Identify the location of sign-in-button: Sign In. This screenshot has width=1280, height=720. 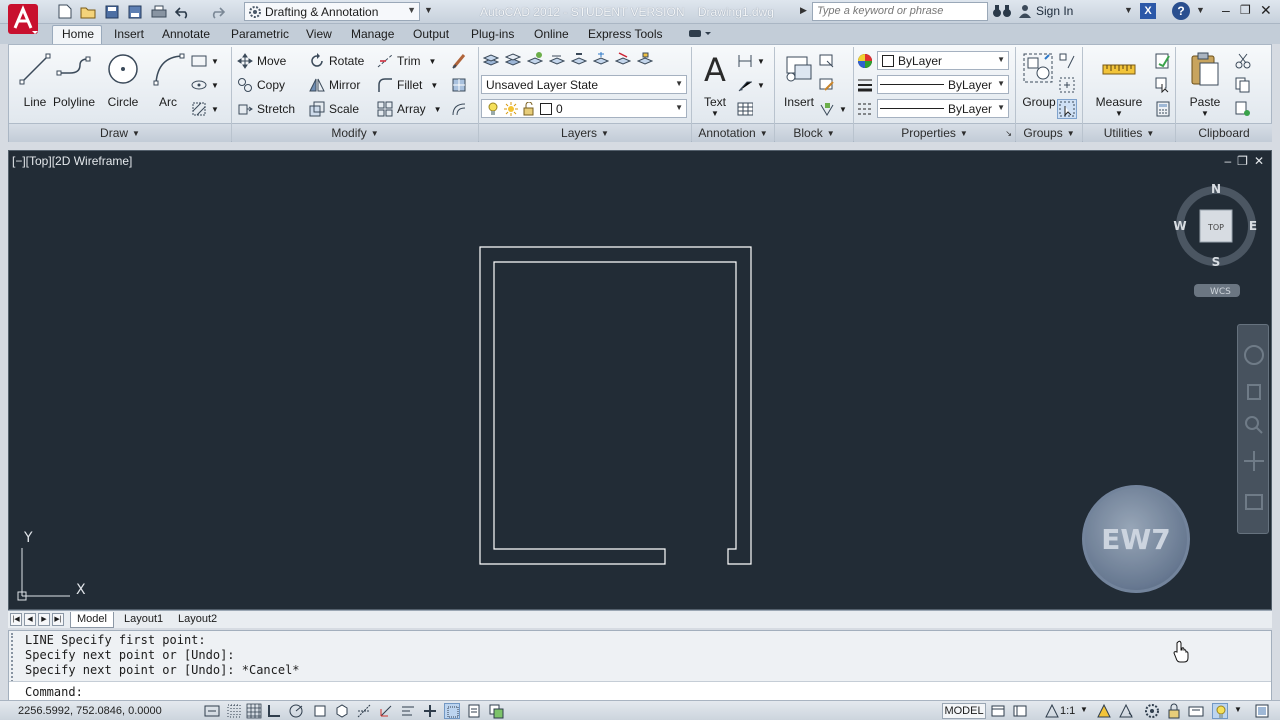
(1045, 11).